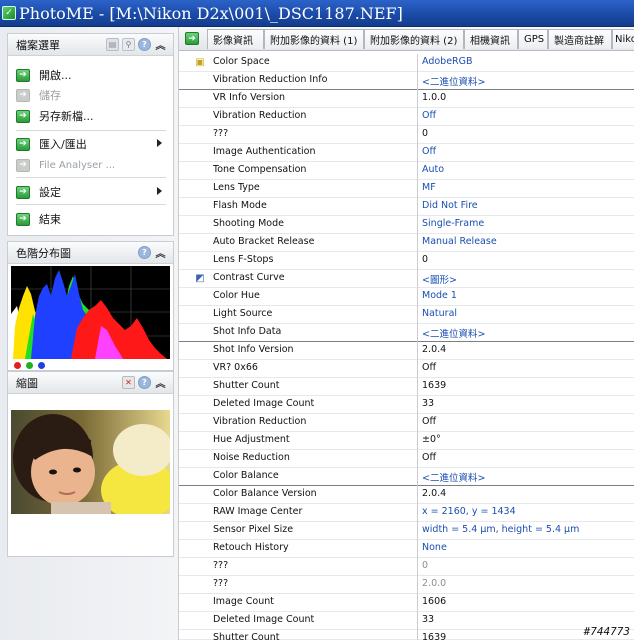 Image resolution: width=634 pixels, height=640 pixels. What do you see at coordinates (246, 385) in the screenshot?
I see `property-name: Shutter Count` at bounding box center [246, 385].